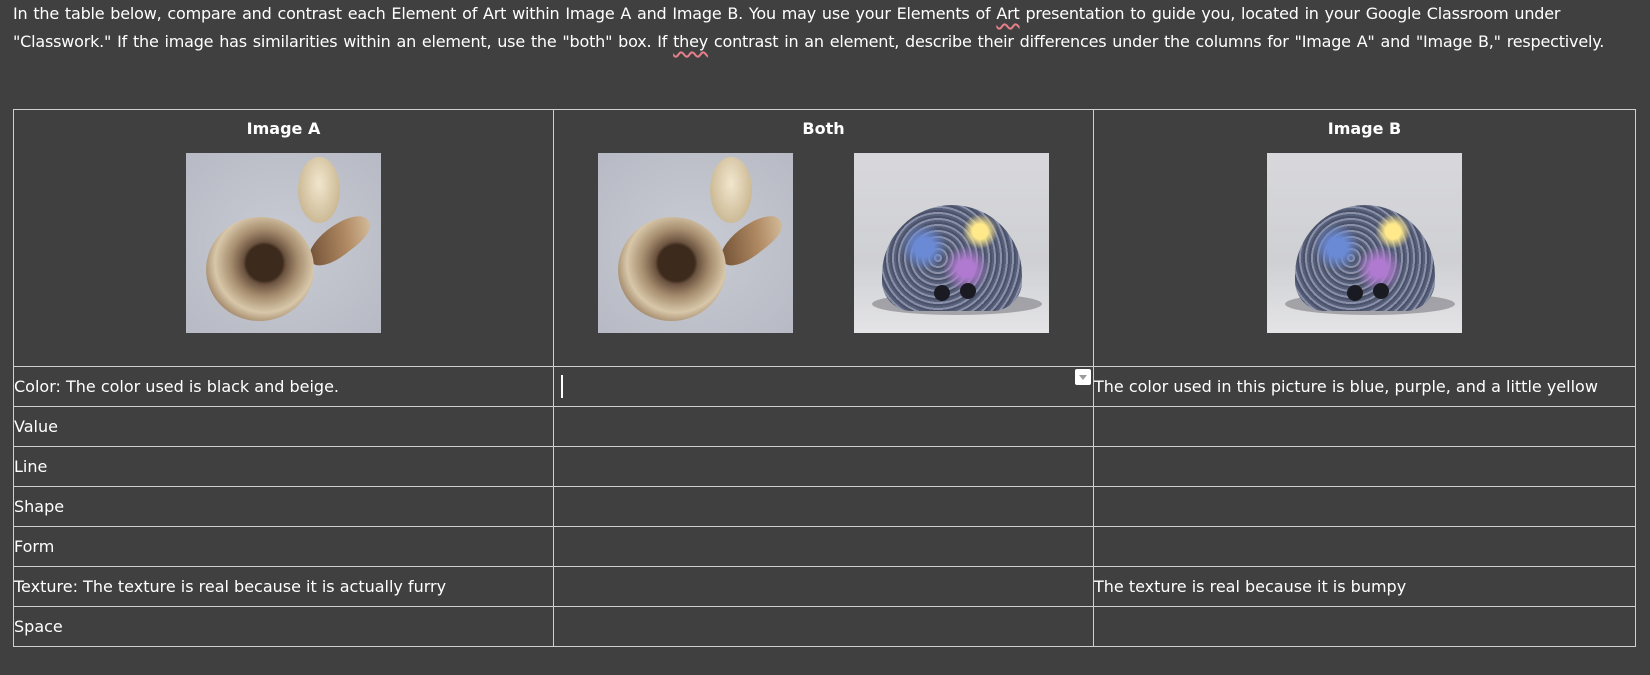 The image size is (1650, 675). Describe the element at coordinates (1364, 466) in the screenshot. I see `cell-image-b-line` at that location.